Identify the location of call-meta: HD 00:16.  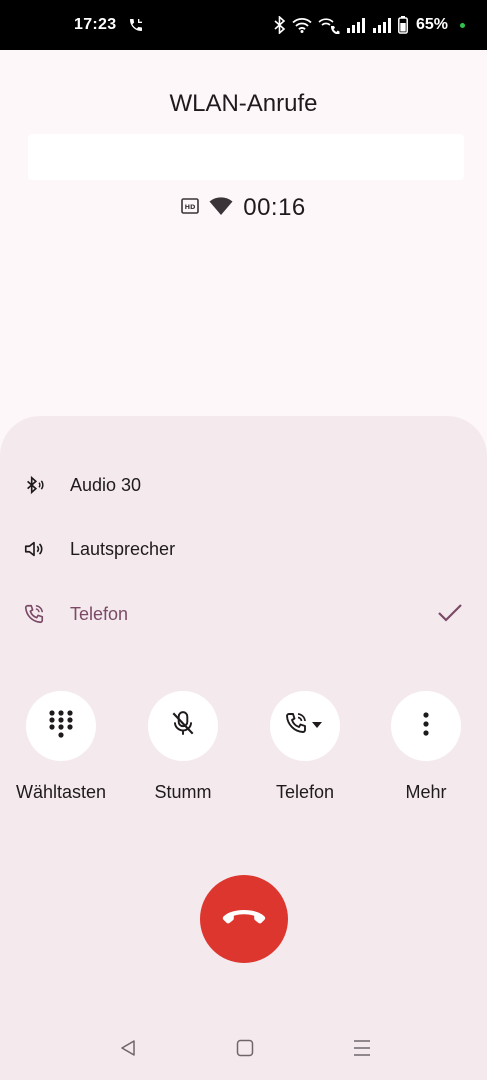
(243, 208).